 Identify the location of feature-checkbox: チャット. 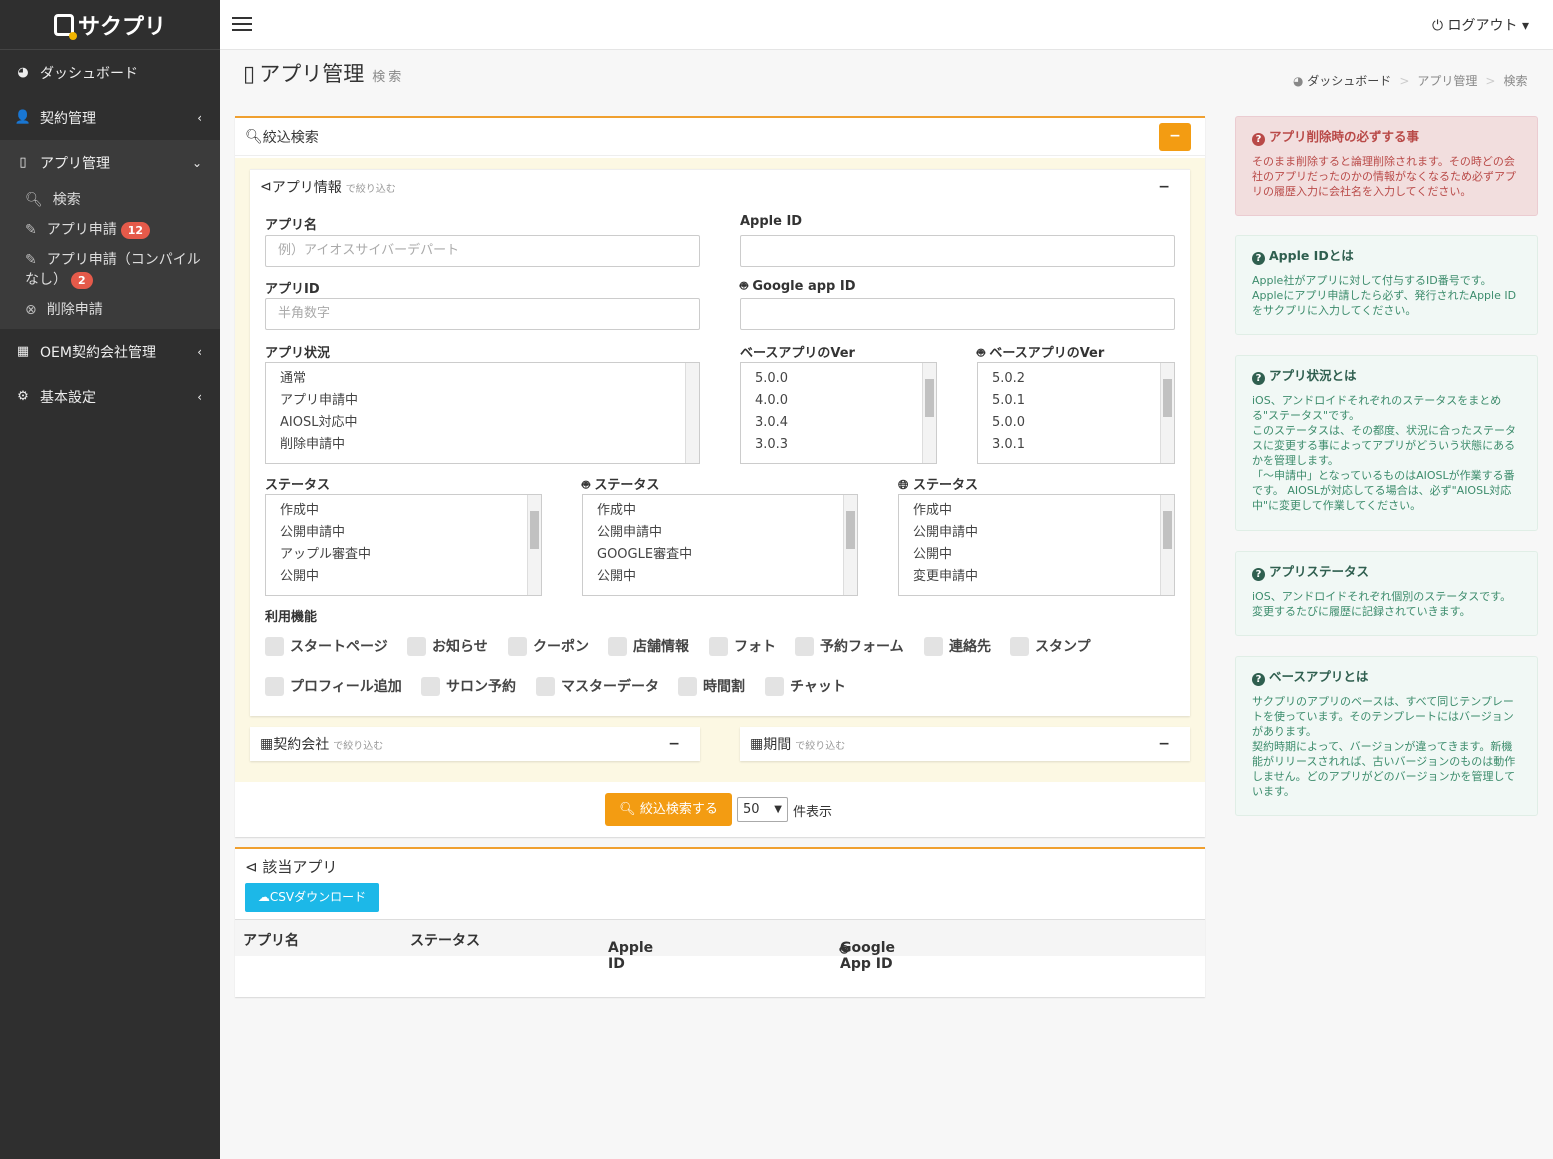
(805, 686).